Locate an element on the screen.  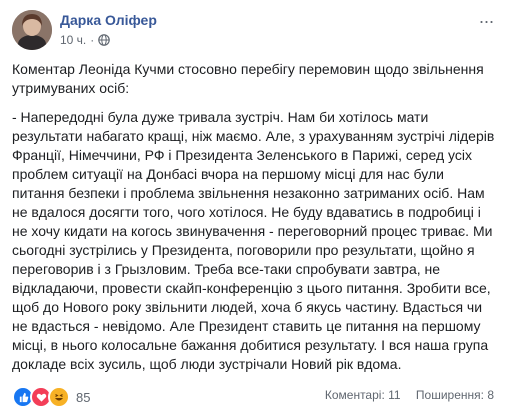
author-avatar is located at coordinates (32, 30).